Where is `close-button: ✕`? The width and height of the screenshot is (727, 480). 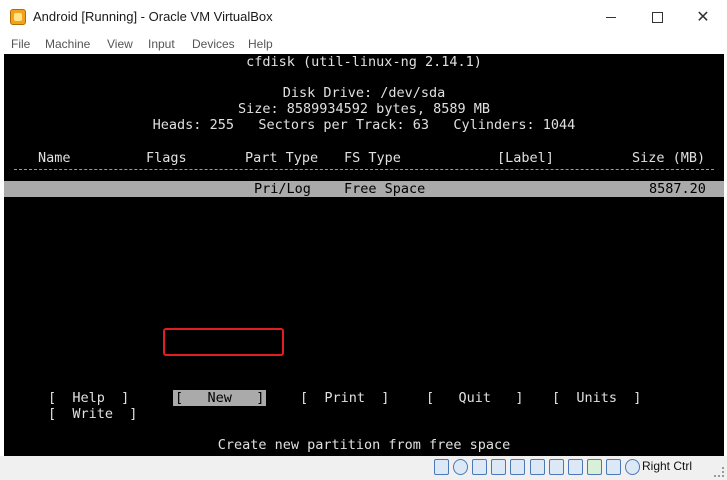
close-button: ✕ is located at coordinates (703, 17).